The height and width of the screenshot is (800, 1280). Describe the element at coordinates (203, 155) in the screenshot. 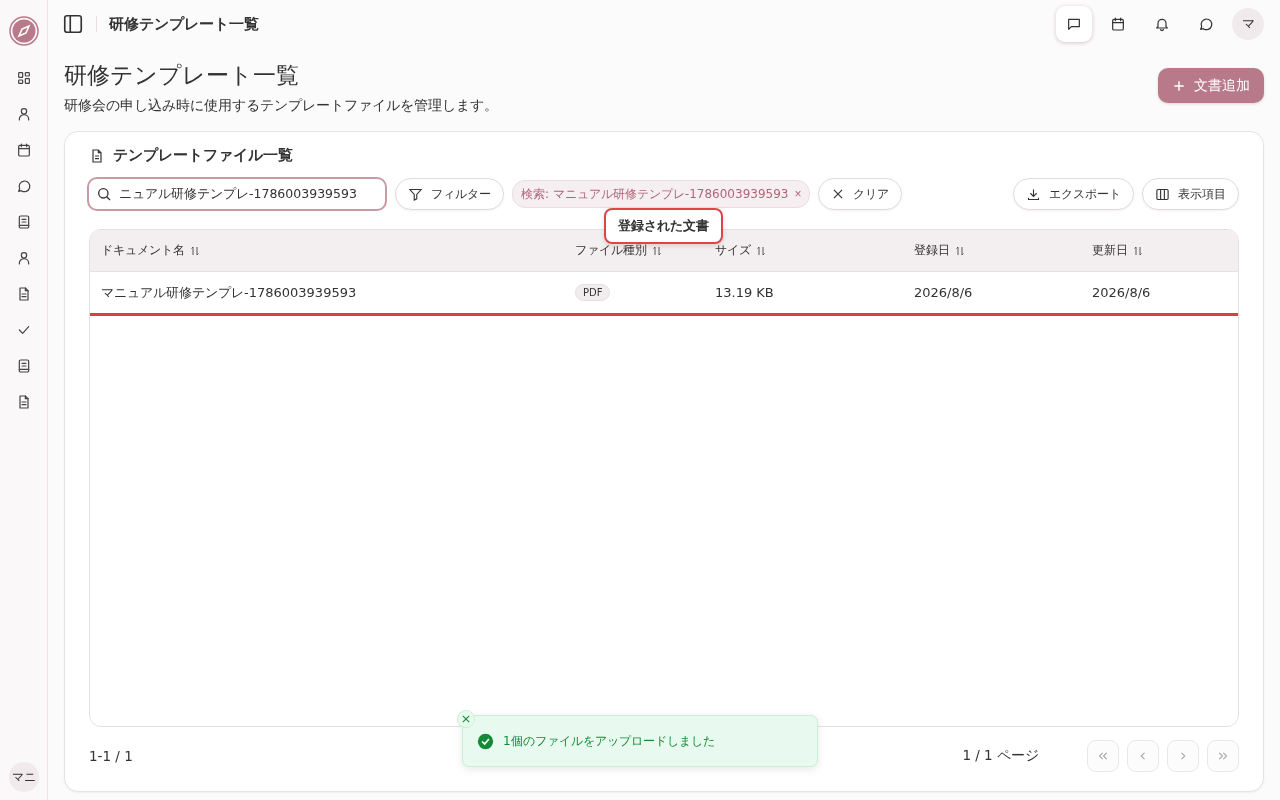

I see `card-title: テンプレートファイル一覧` at that location.